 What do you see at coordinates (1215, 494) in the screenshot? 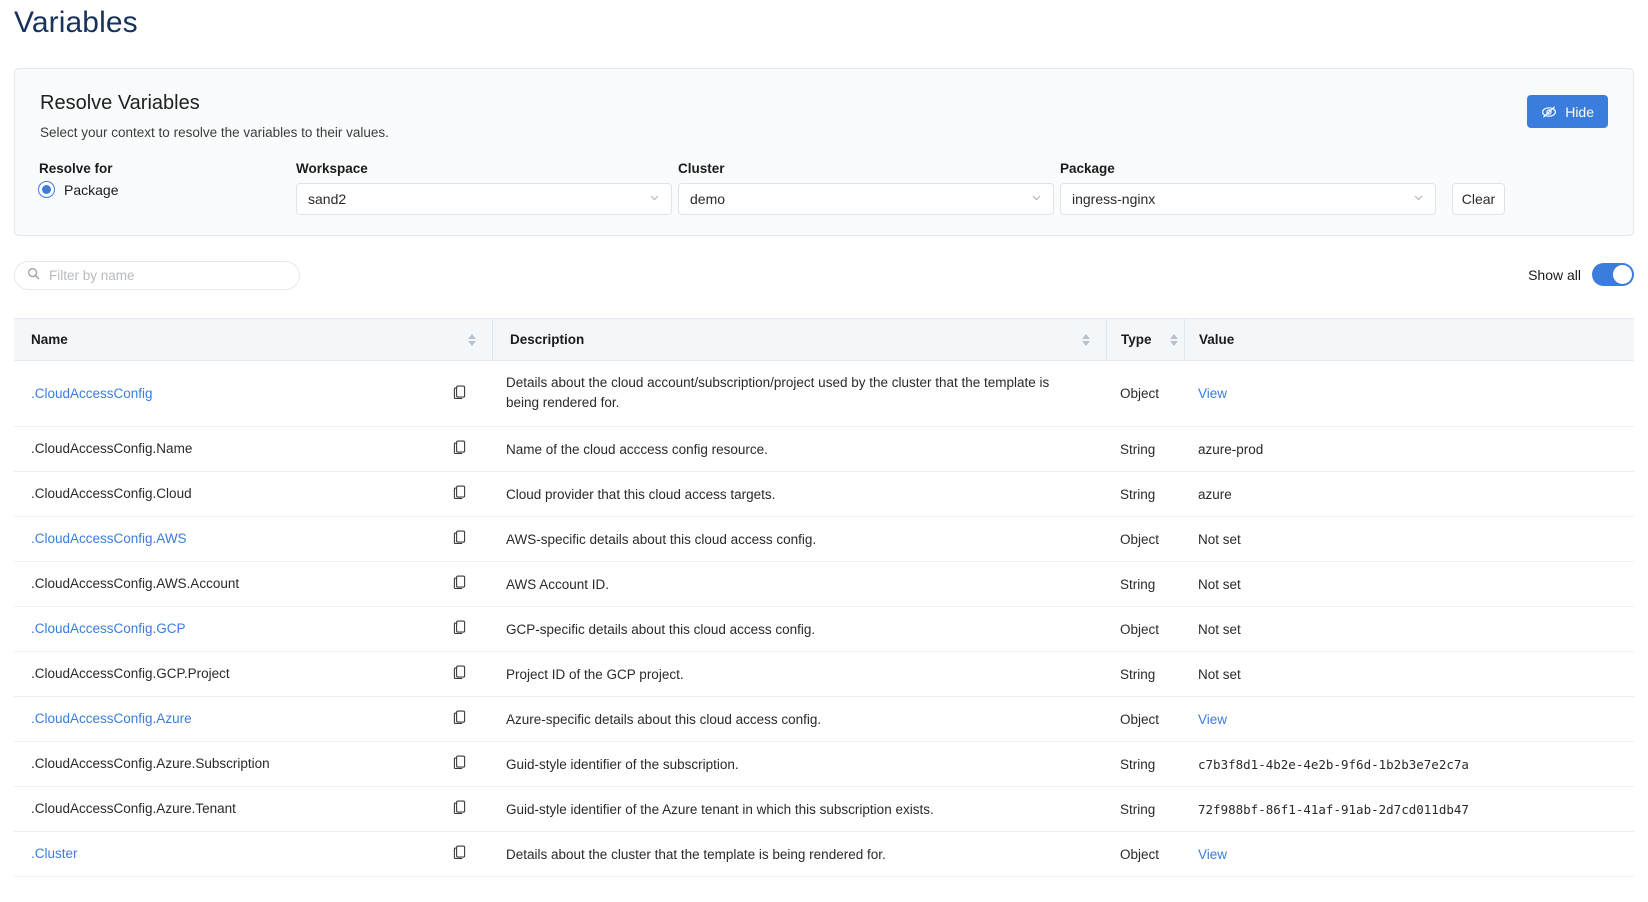
I see `value-text: azure` at bounding box center [1215, 494].